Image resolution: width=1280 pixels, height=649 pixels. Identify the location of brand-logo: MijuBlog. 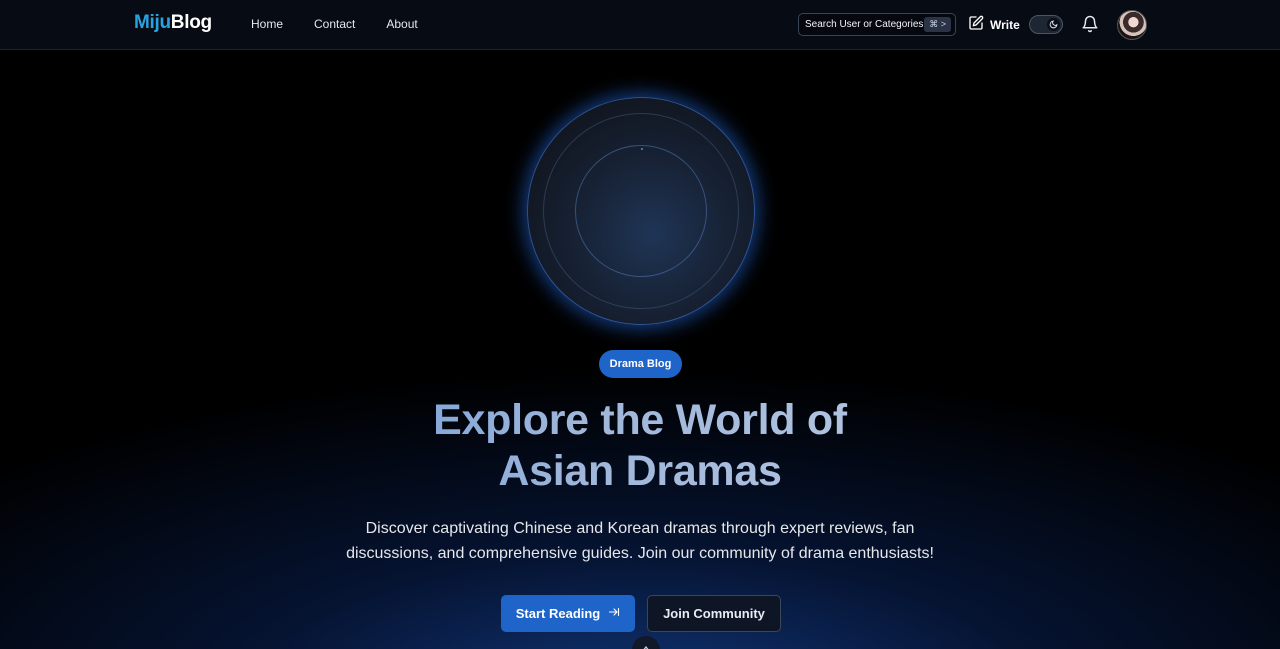
(173, 23).